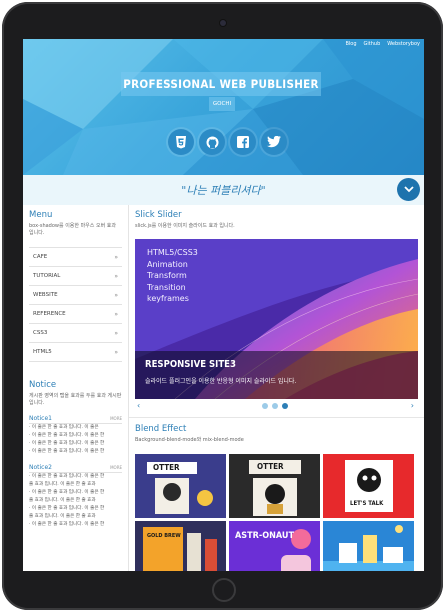 This screenshot has height=612, width=445. What do you see at coordinates (189, 440) in the screenshot?
I see `blend-description: Background-blend-mode와 mix-blend-mode` at bounding box center [189, 440].